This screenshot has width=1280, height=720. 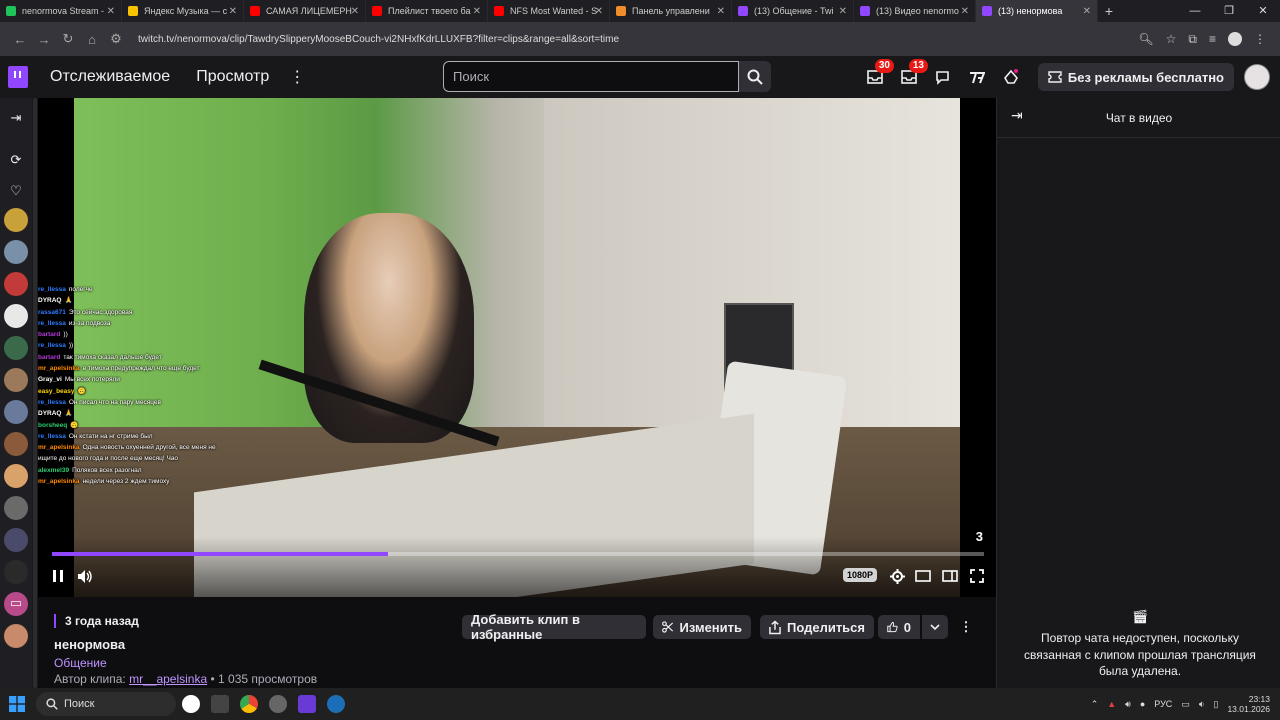 I want to click on minimize-icon: —, so click(x=1195, y=11).